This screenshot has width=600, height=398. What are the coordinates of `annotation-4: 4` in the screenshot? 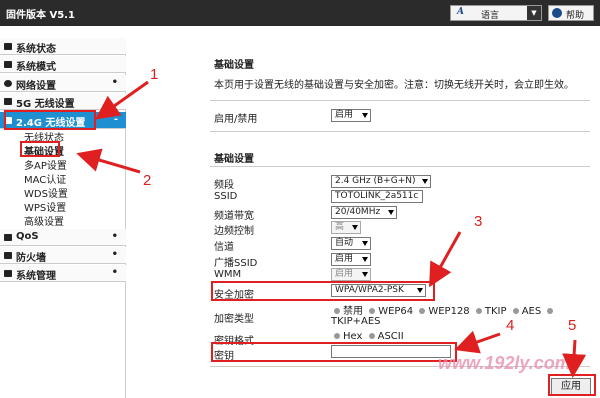 It's located at (510, 325).